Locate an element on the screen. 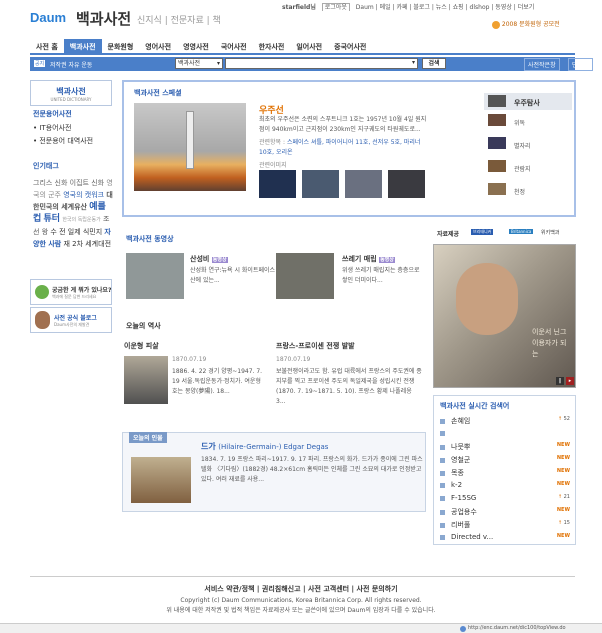 The height and width of the screenshot is (633, 602). list-item: F-15SG ↑ 21 is located at coordinates (505, 500).